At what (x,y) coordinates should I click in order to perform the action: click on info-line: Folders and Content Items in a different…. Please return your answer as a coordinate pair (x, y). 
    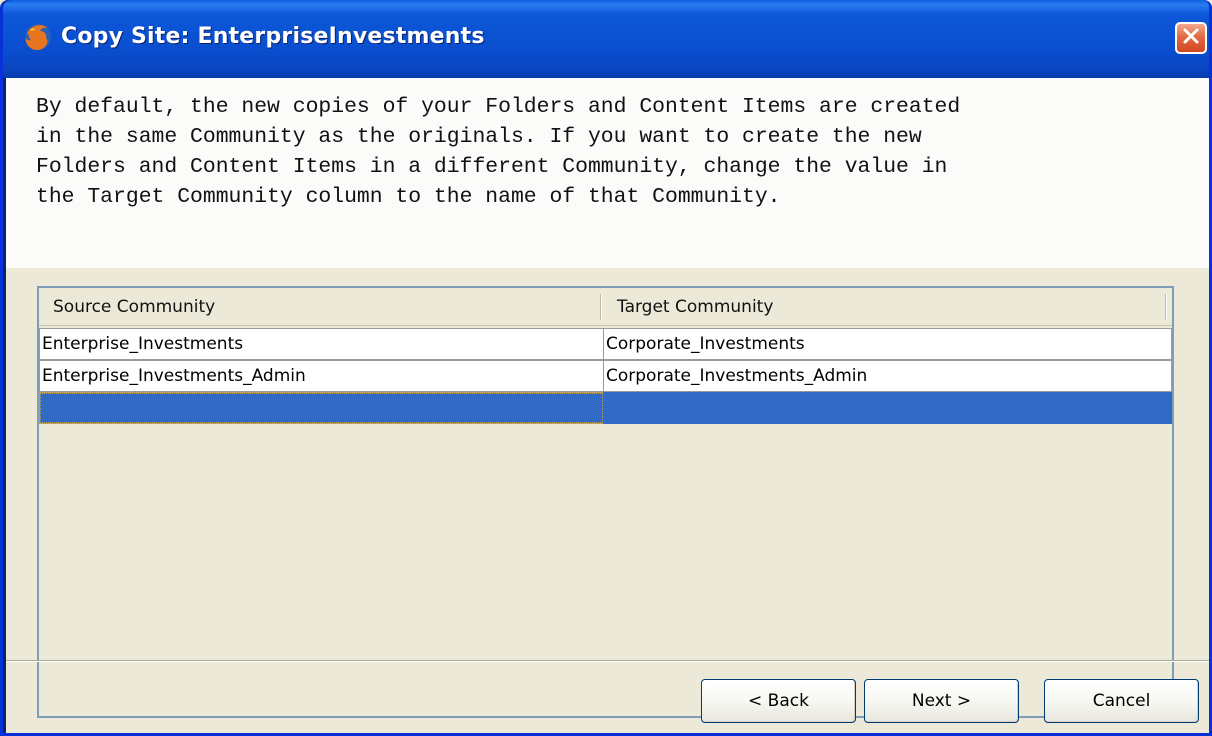
    Looking at the image, I should click on (492, 167).